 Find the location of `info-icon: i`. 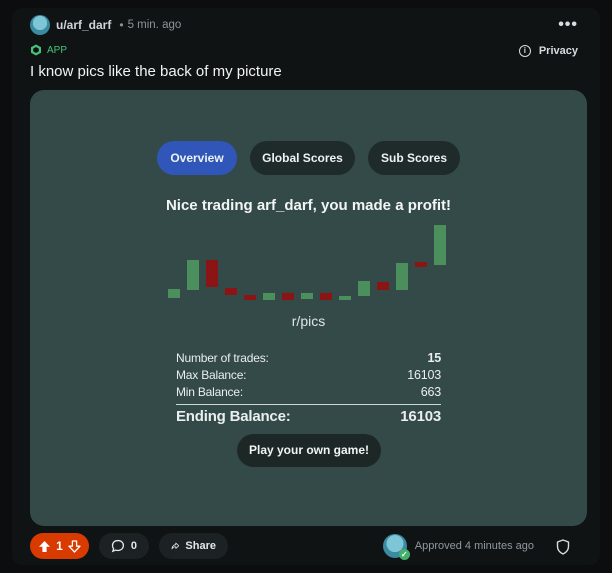

info-icon: i is located at coordinates (524, 51).